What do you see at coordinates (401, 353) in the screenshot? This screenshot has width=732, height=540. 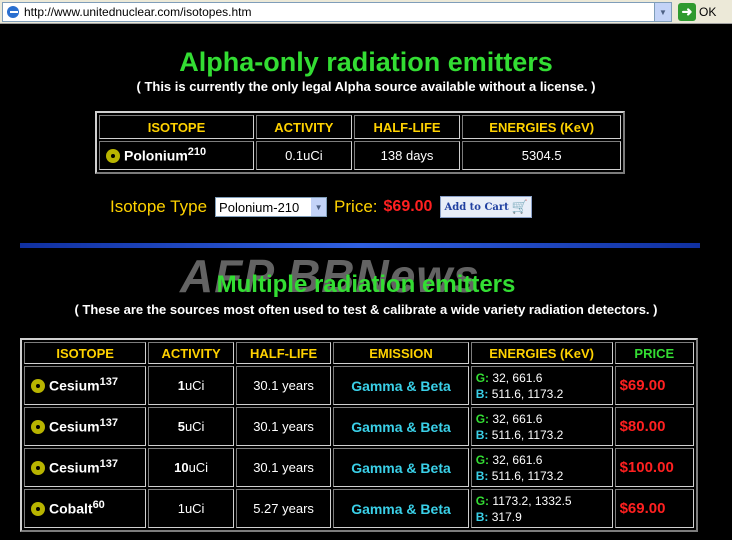 I see `col-emission: EMISSION` at bounding box center [401, 353].